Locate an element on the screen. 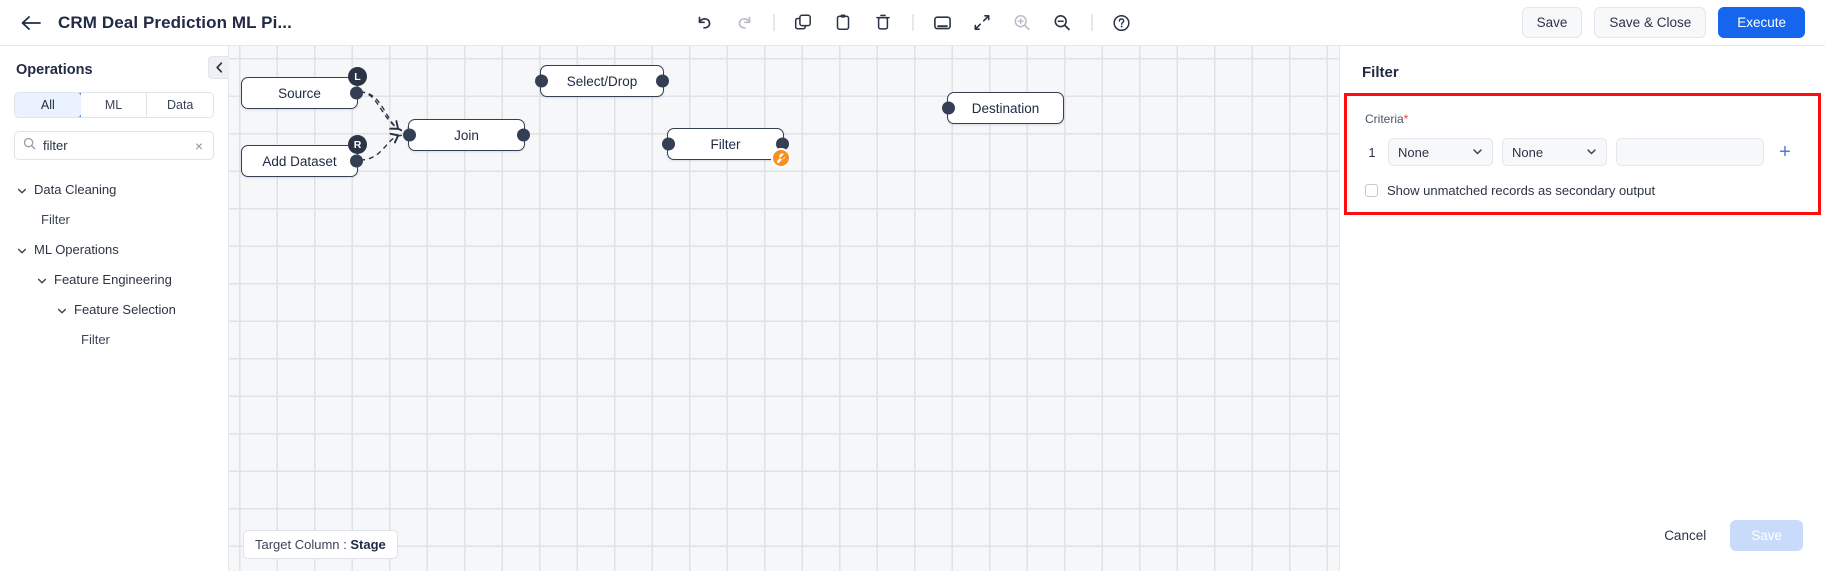 The image size is (1825, 571). tab-ml: ML is located at coordinates (114, 105).